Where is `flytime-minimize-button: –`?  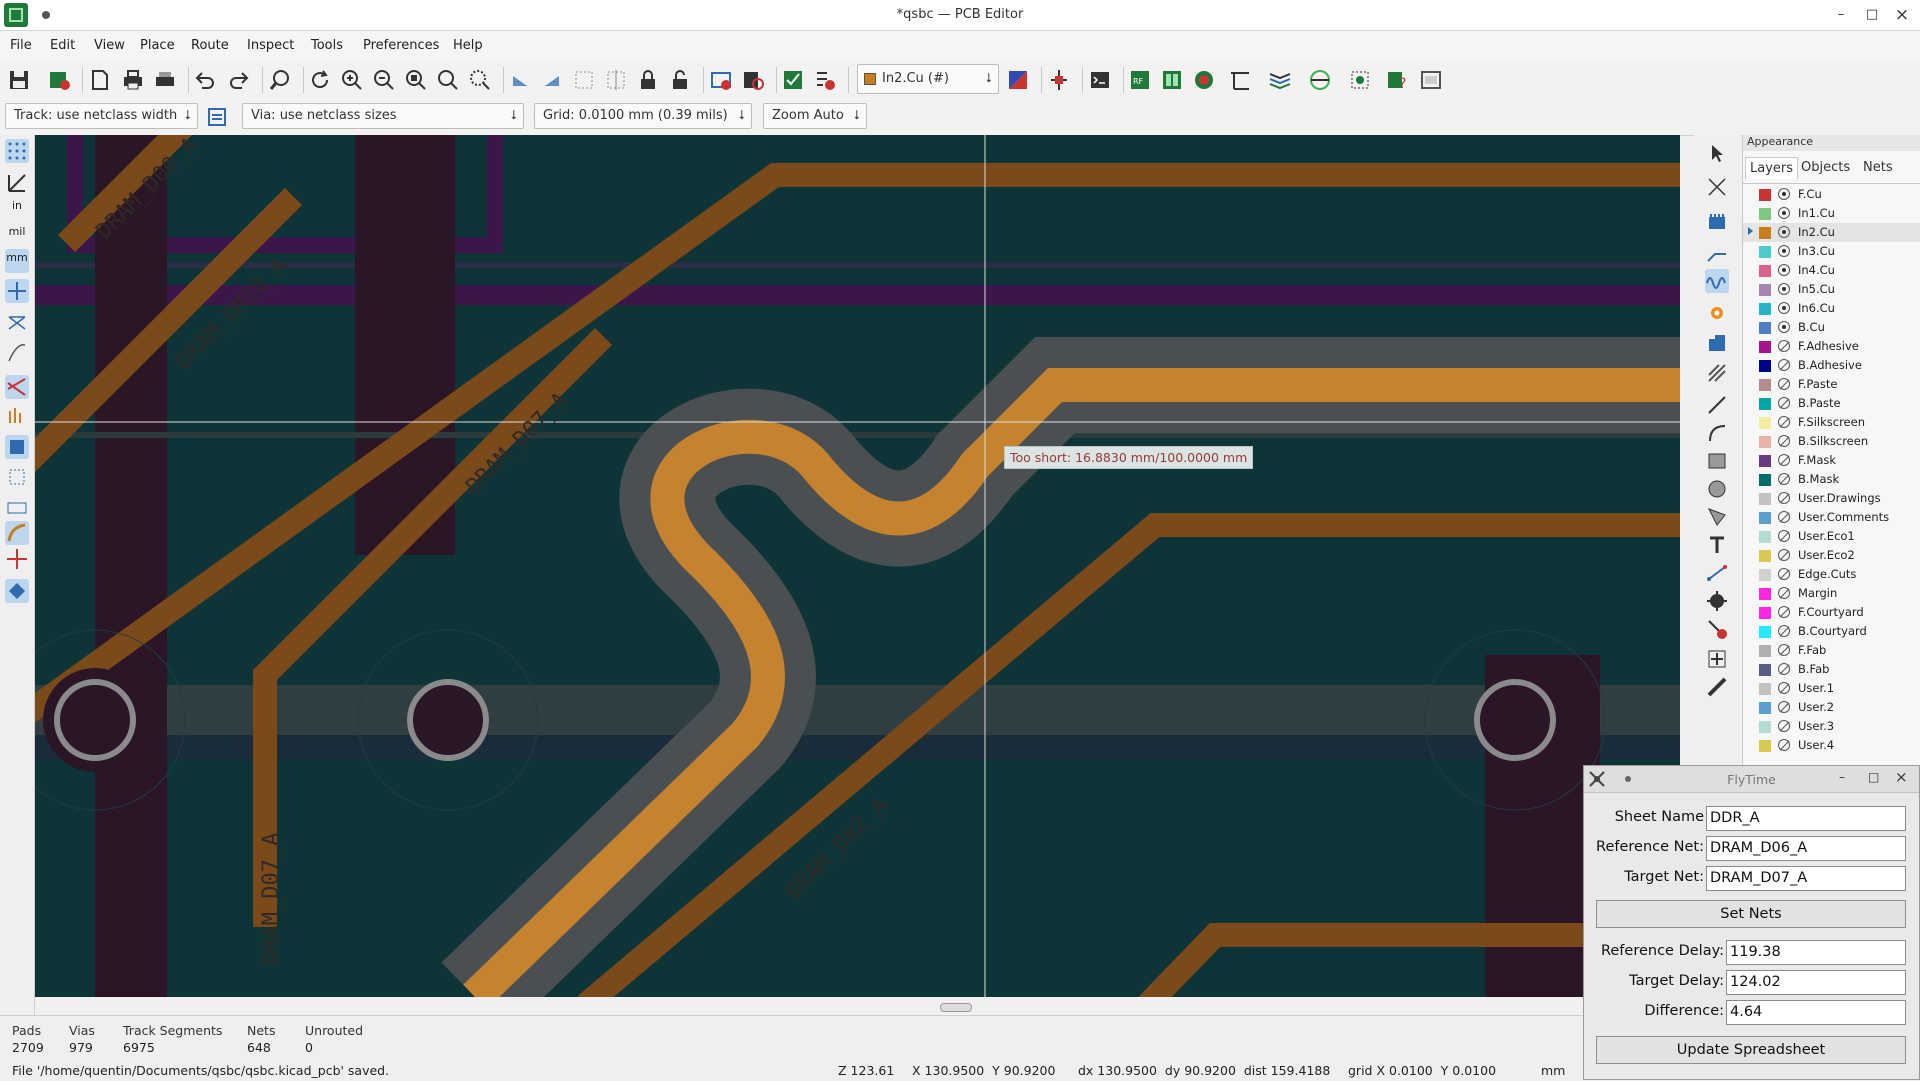
flytime-minimize-button: – is located at coordinates (1842, 777).